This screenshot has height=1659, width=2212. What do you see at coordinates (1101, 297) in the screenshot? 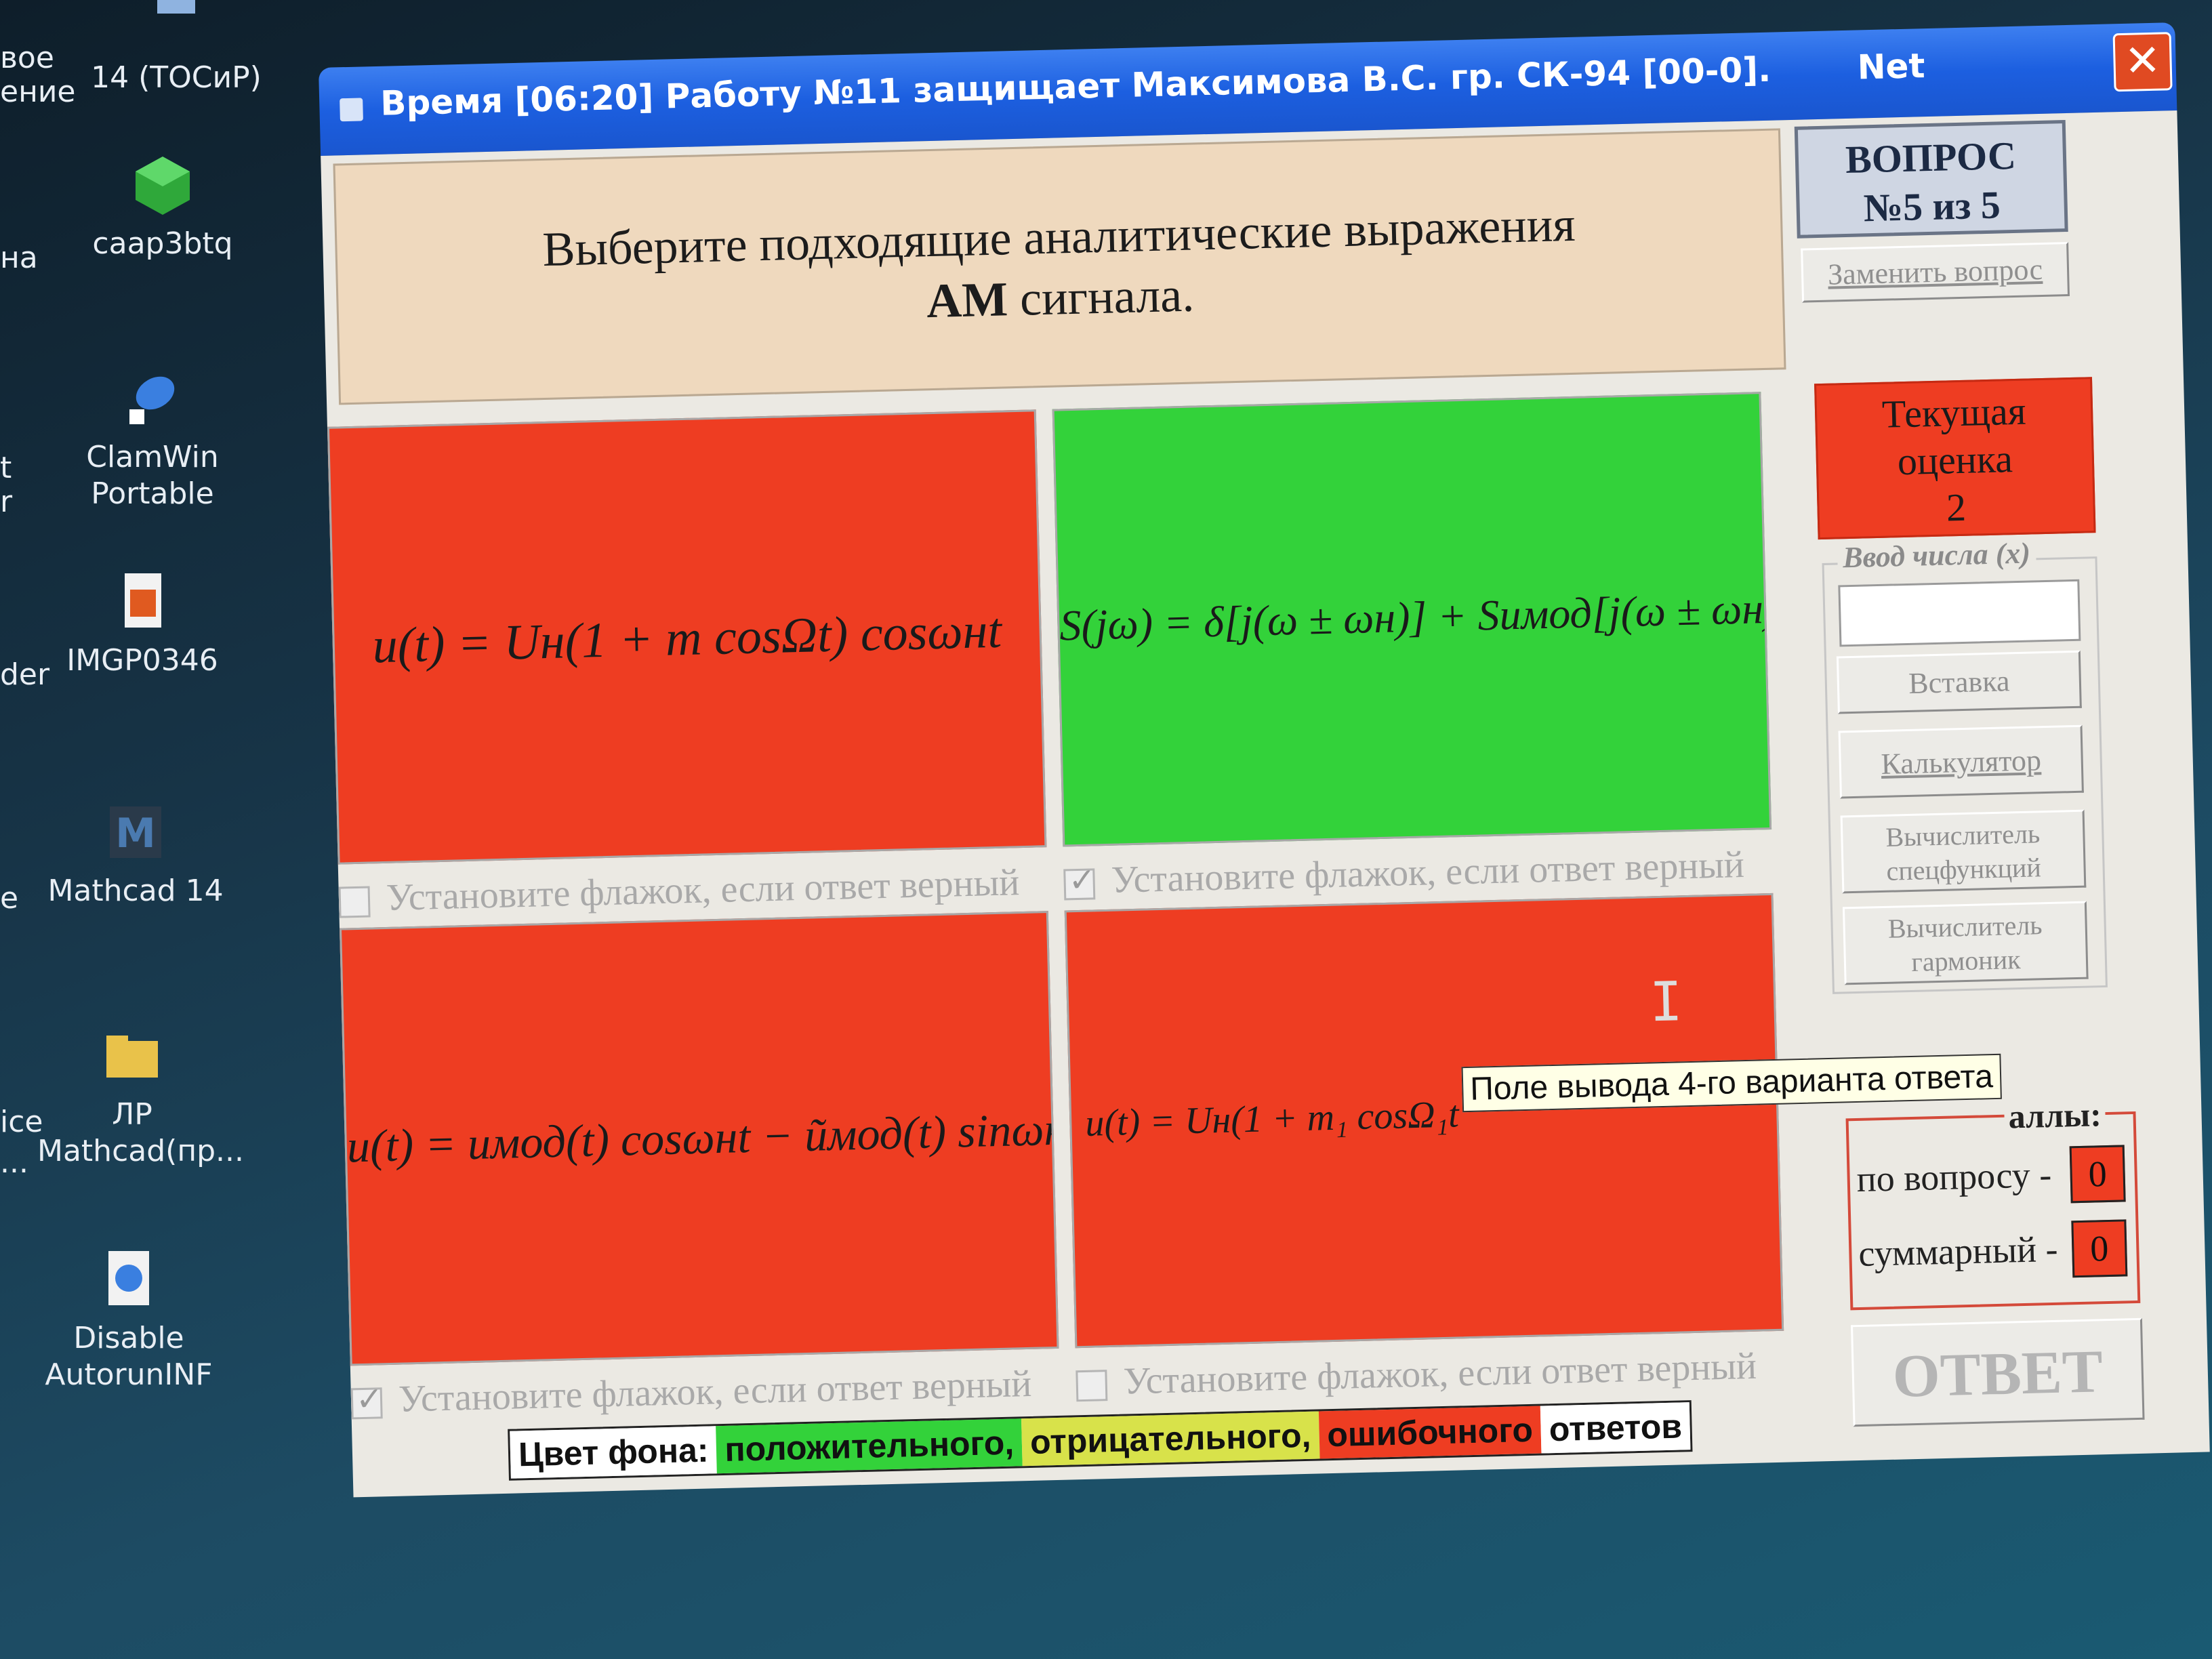
I see `question-line2-rest: сигнала.` at bounding box center [1101, 297].